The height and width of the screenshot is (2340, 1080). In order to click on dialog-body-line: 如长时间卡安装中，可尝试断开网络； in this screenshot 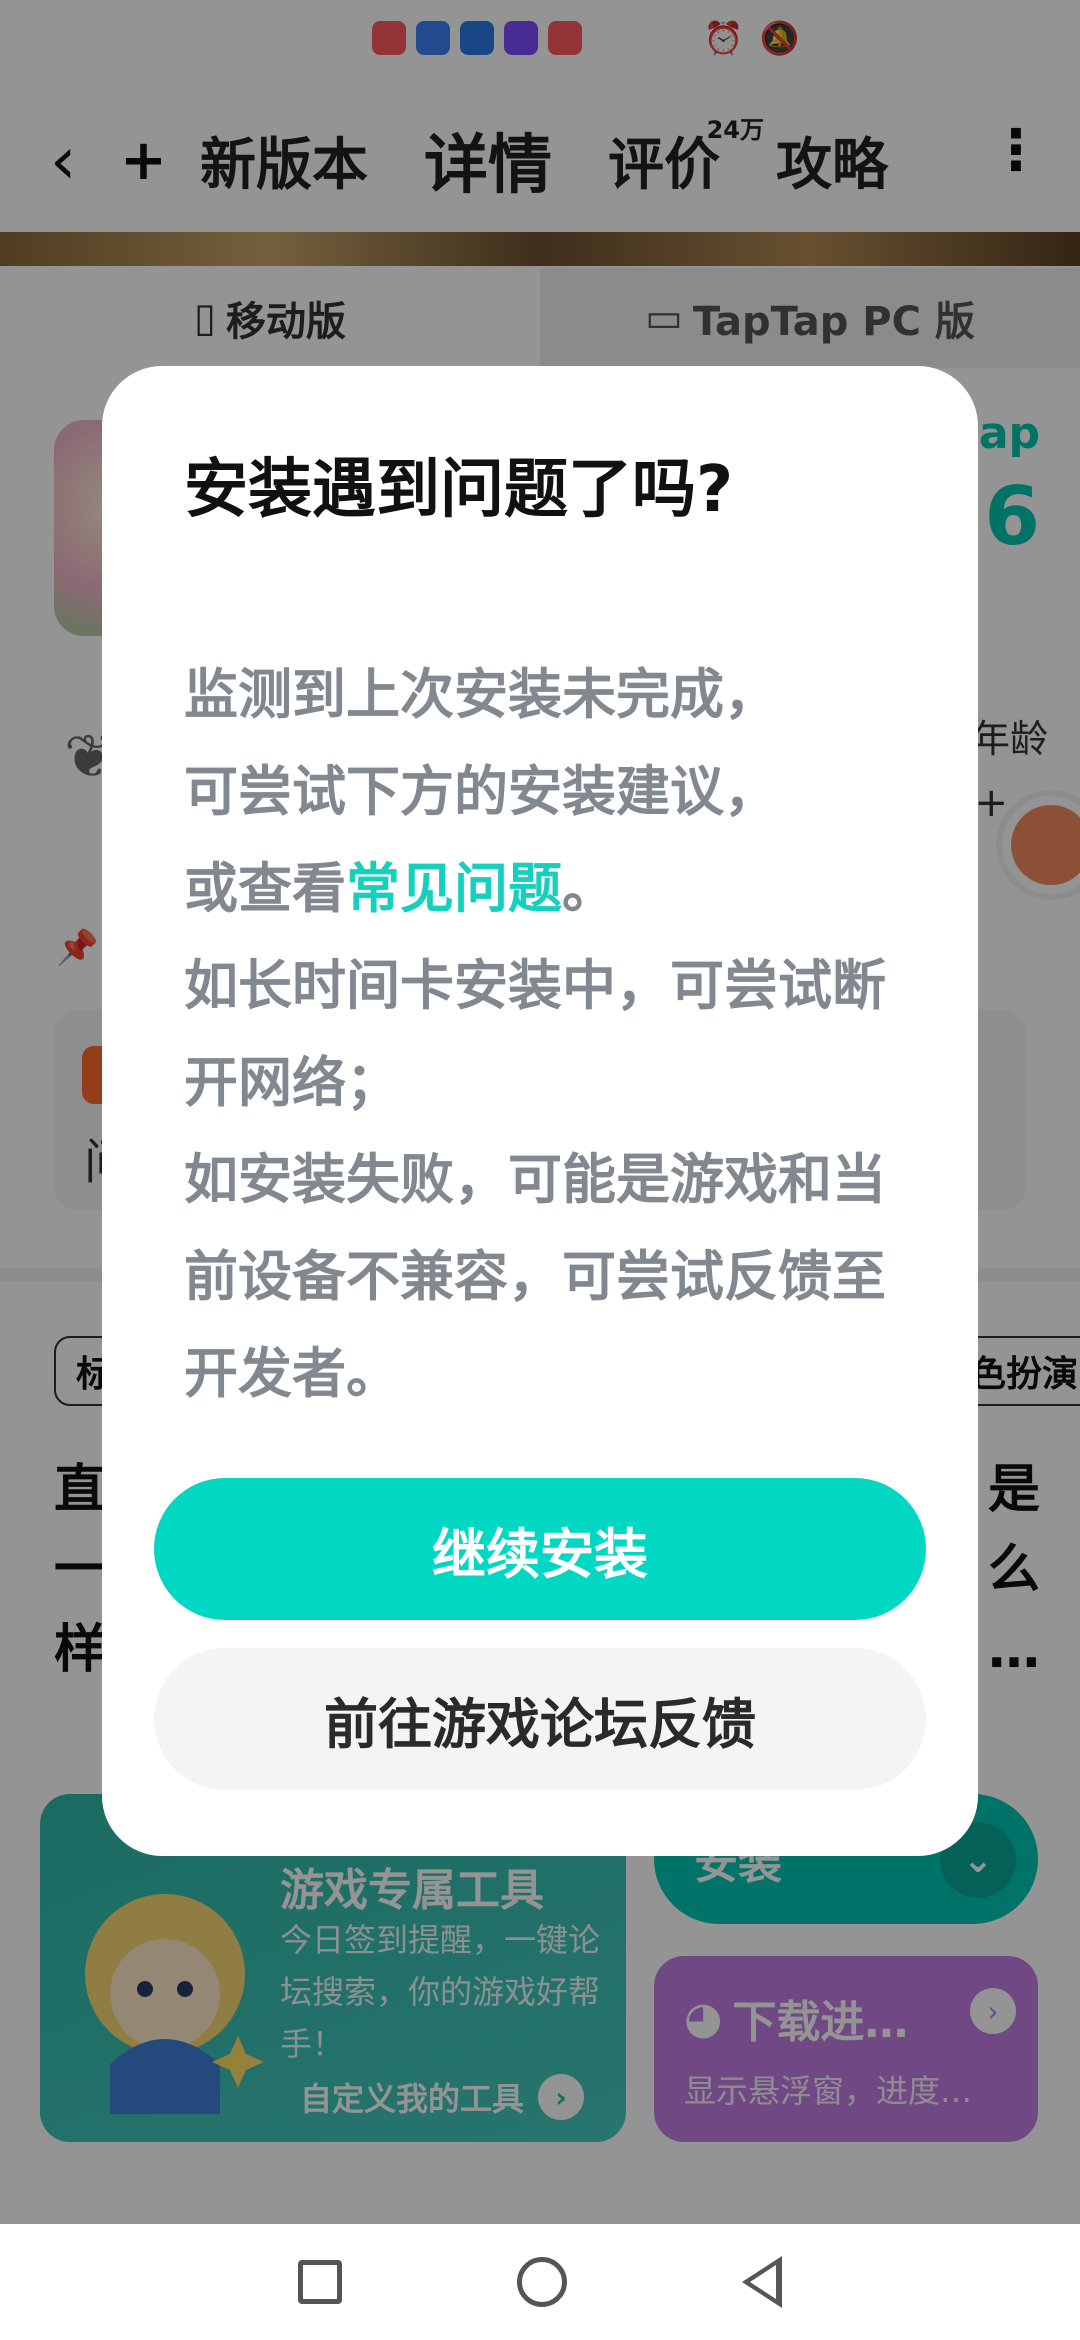, I will do `click(535, 1034)`.